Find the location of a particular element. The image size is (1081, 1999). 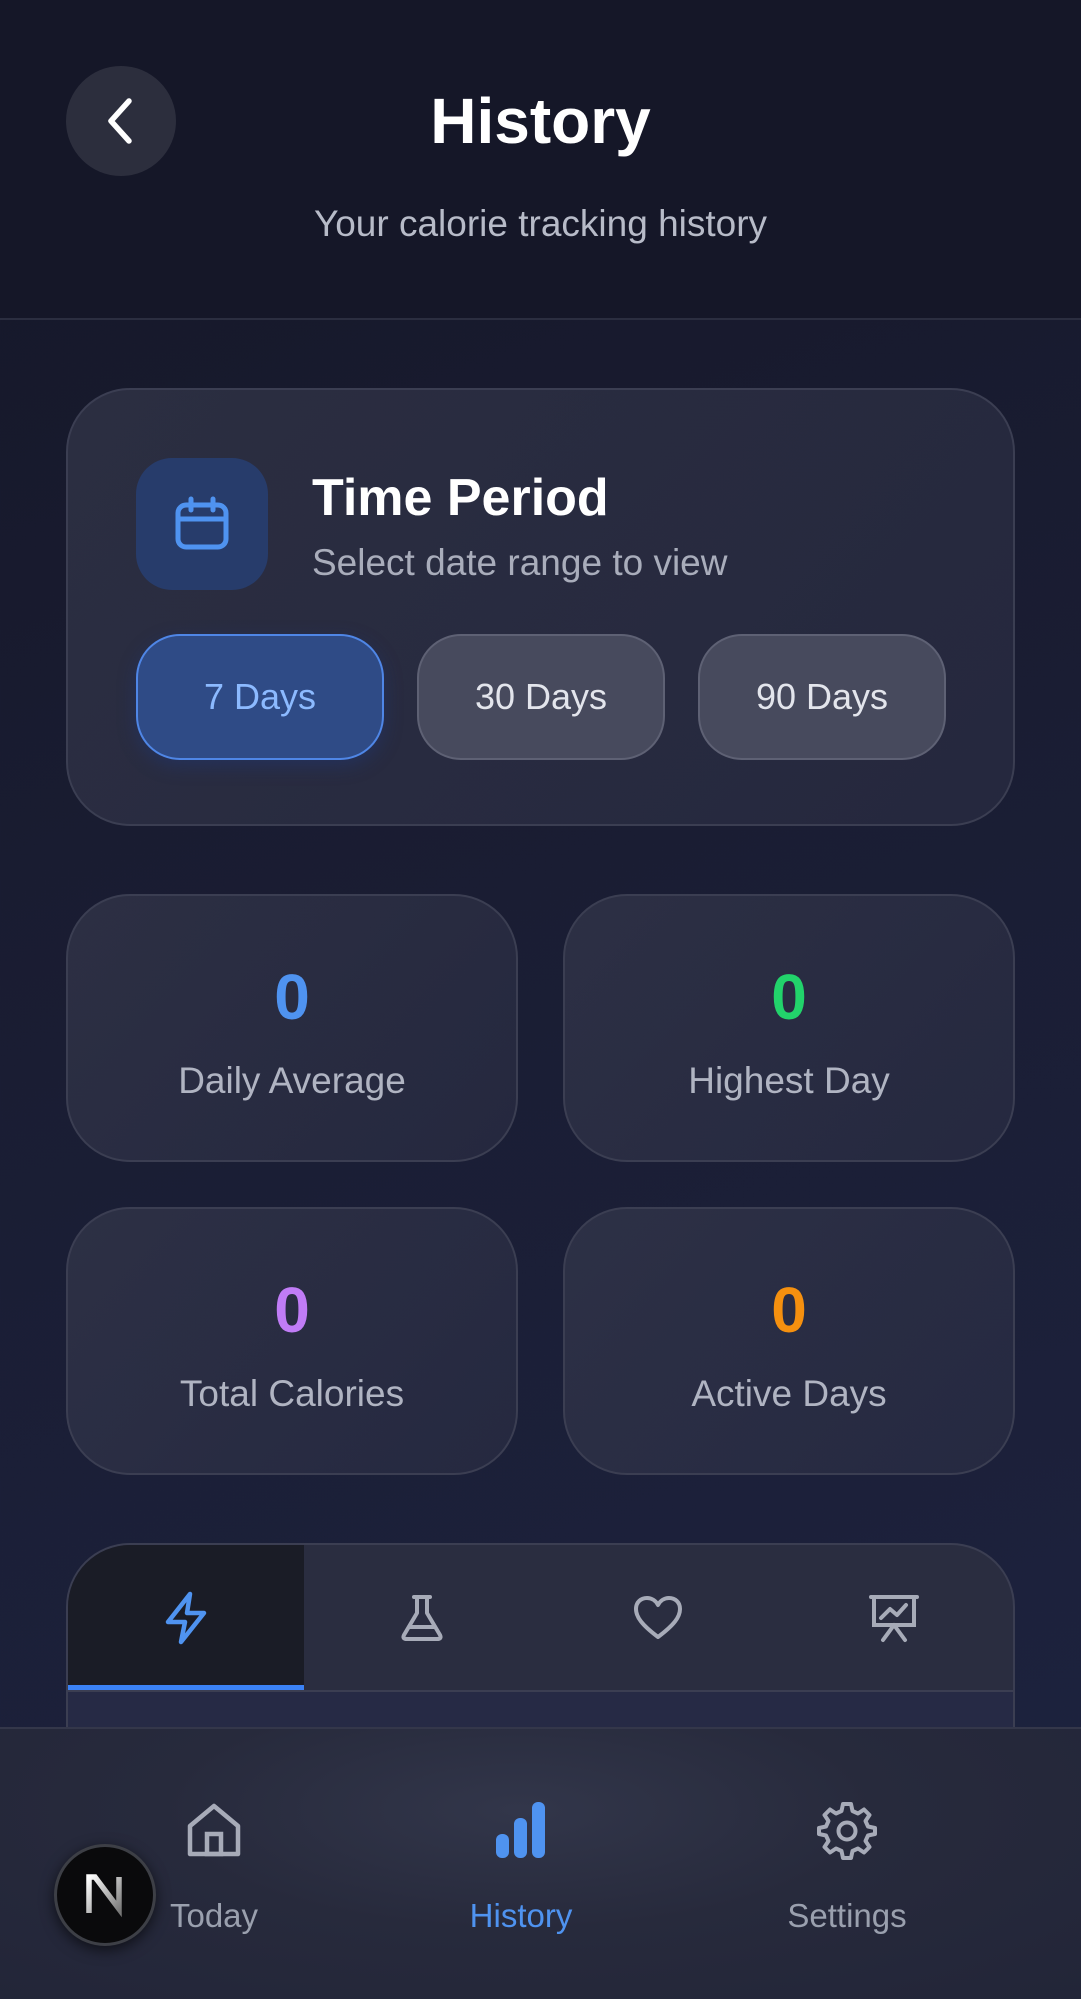

tab-energy is located at coordinates (186, 1618).